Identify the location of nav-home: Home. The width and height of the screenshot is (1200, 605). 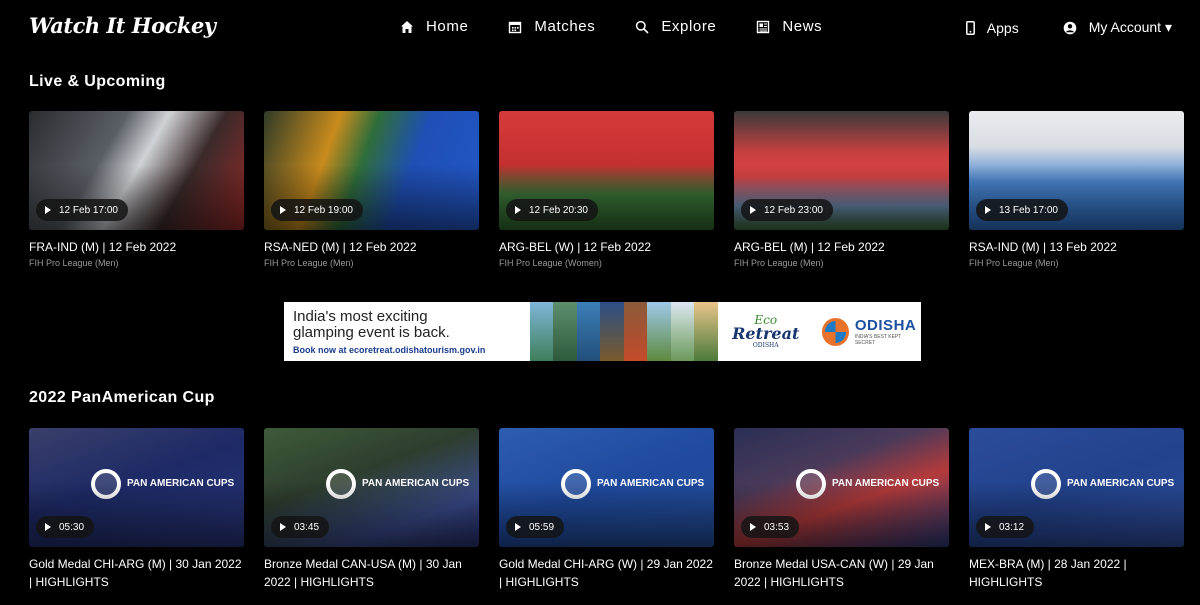
(434, 26).